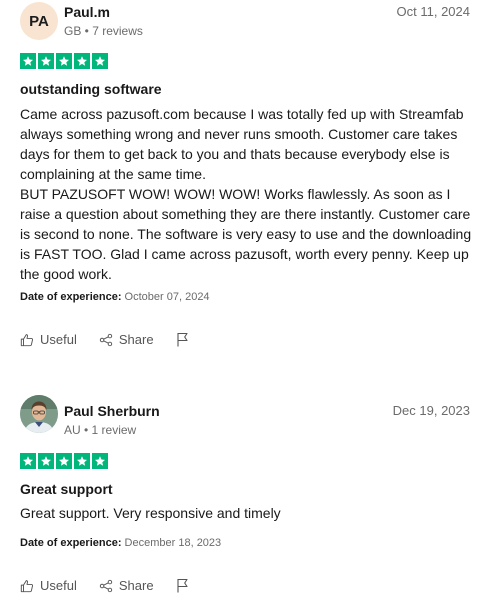 Image resolution: width=500 pixels, height=601 pixels. Describe the element at coordinates (100, 430) in the screenshot. I see `reviewer-meta: AU • 1 review` at that location.